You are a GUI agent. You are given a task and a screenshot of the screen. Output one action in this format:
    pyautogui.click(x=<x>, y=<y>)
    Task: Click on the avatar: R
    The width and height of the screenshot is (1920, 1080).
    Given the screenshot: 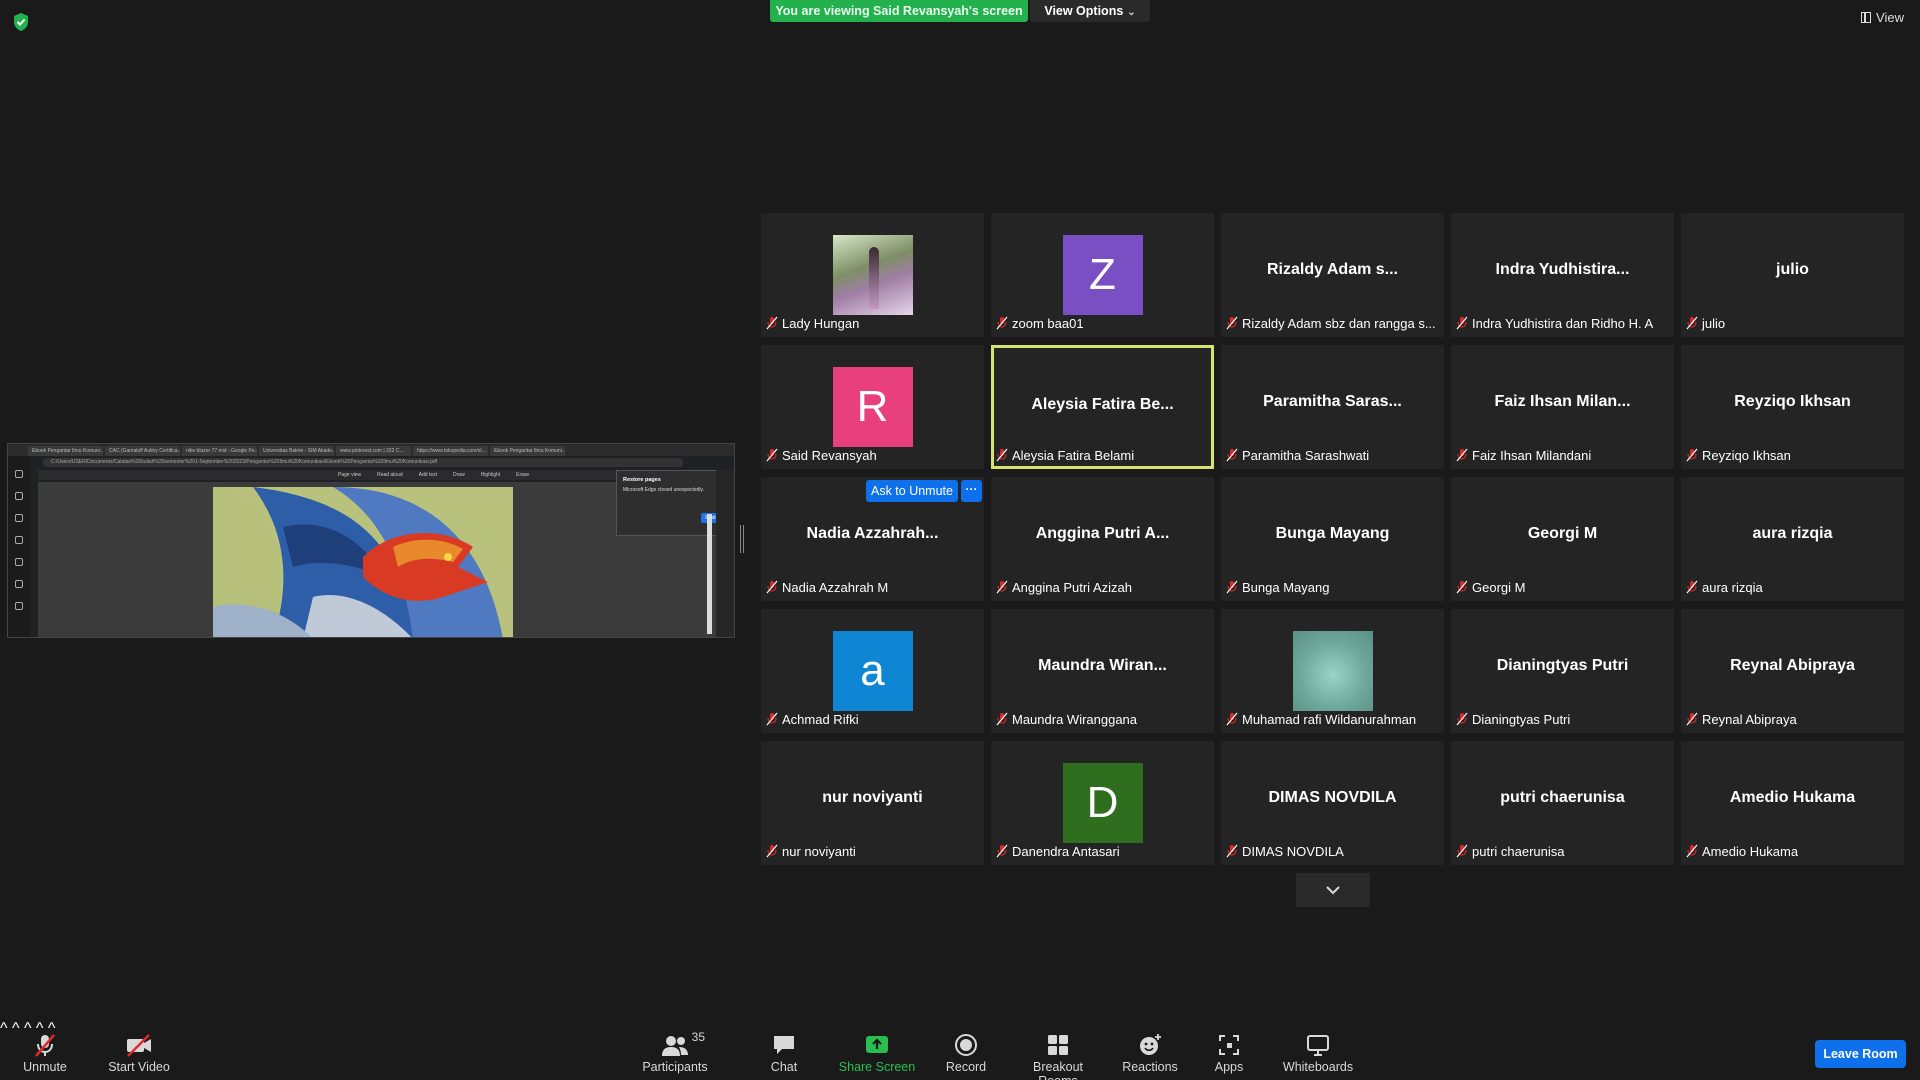 What is the action you would take?
    pyautogui.click(x=872, y=407)
    